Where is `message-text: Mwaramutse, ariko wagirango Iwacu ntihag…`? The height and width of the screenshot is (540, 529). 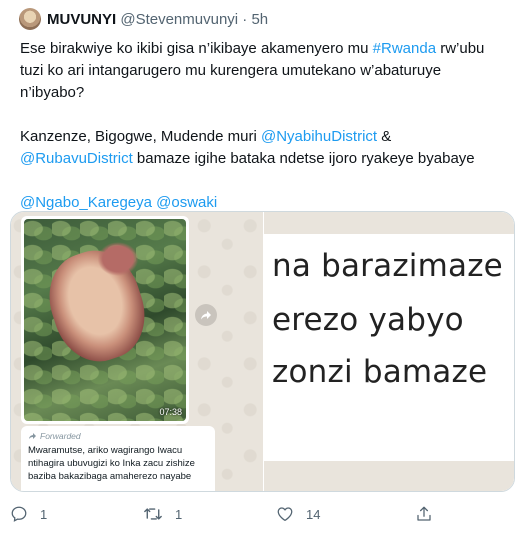 message-text: Mwaramutse, ariko wagirango Iwacu ntihag… is located at coordinates (111, 463).